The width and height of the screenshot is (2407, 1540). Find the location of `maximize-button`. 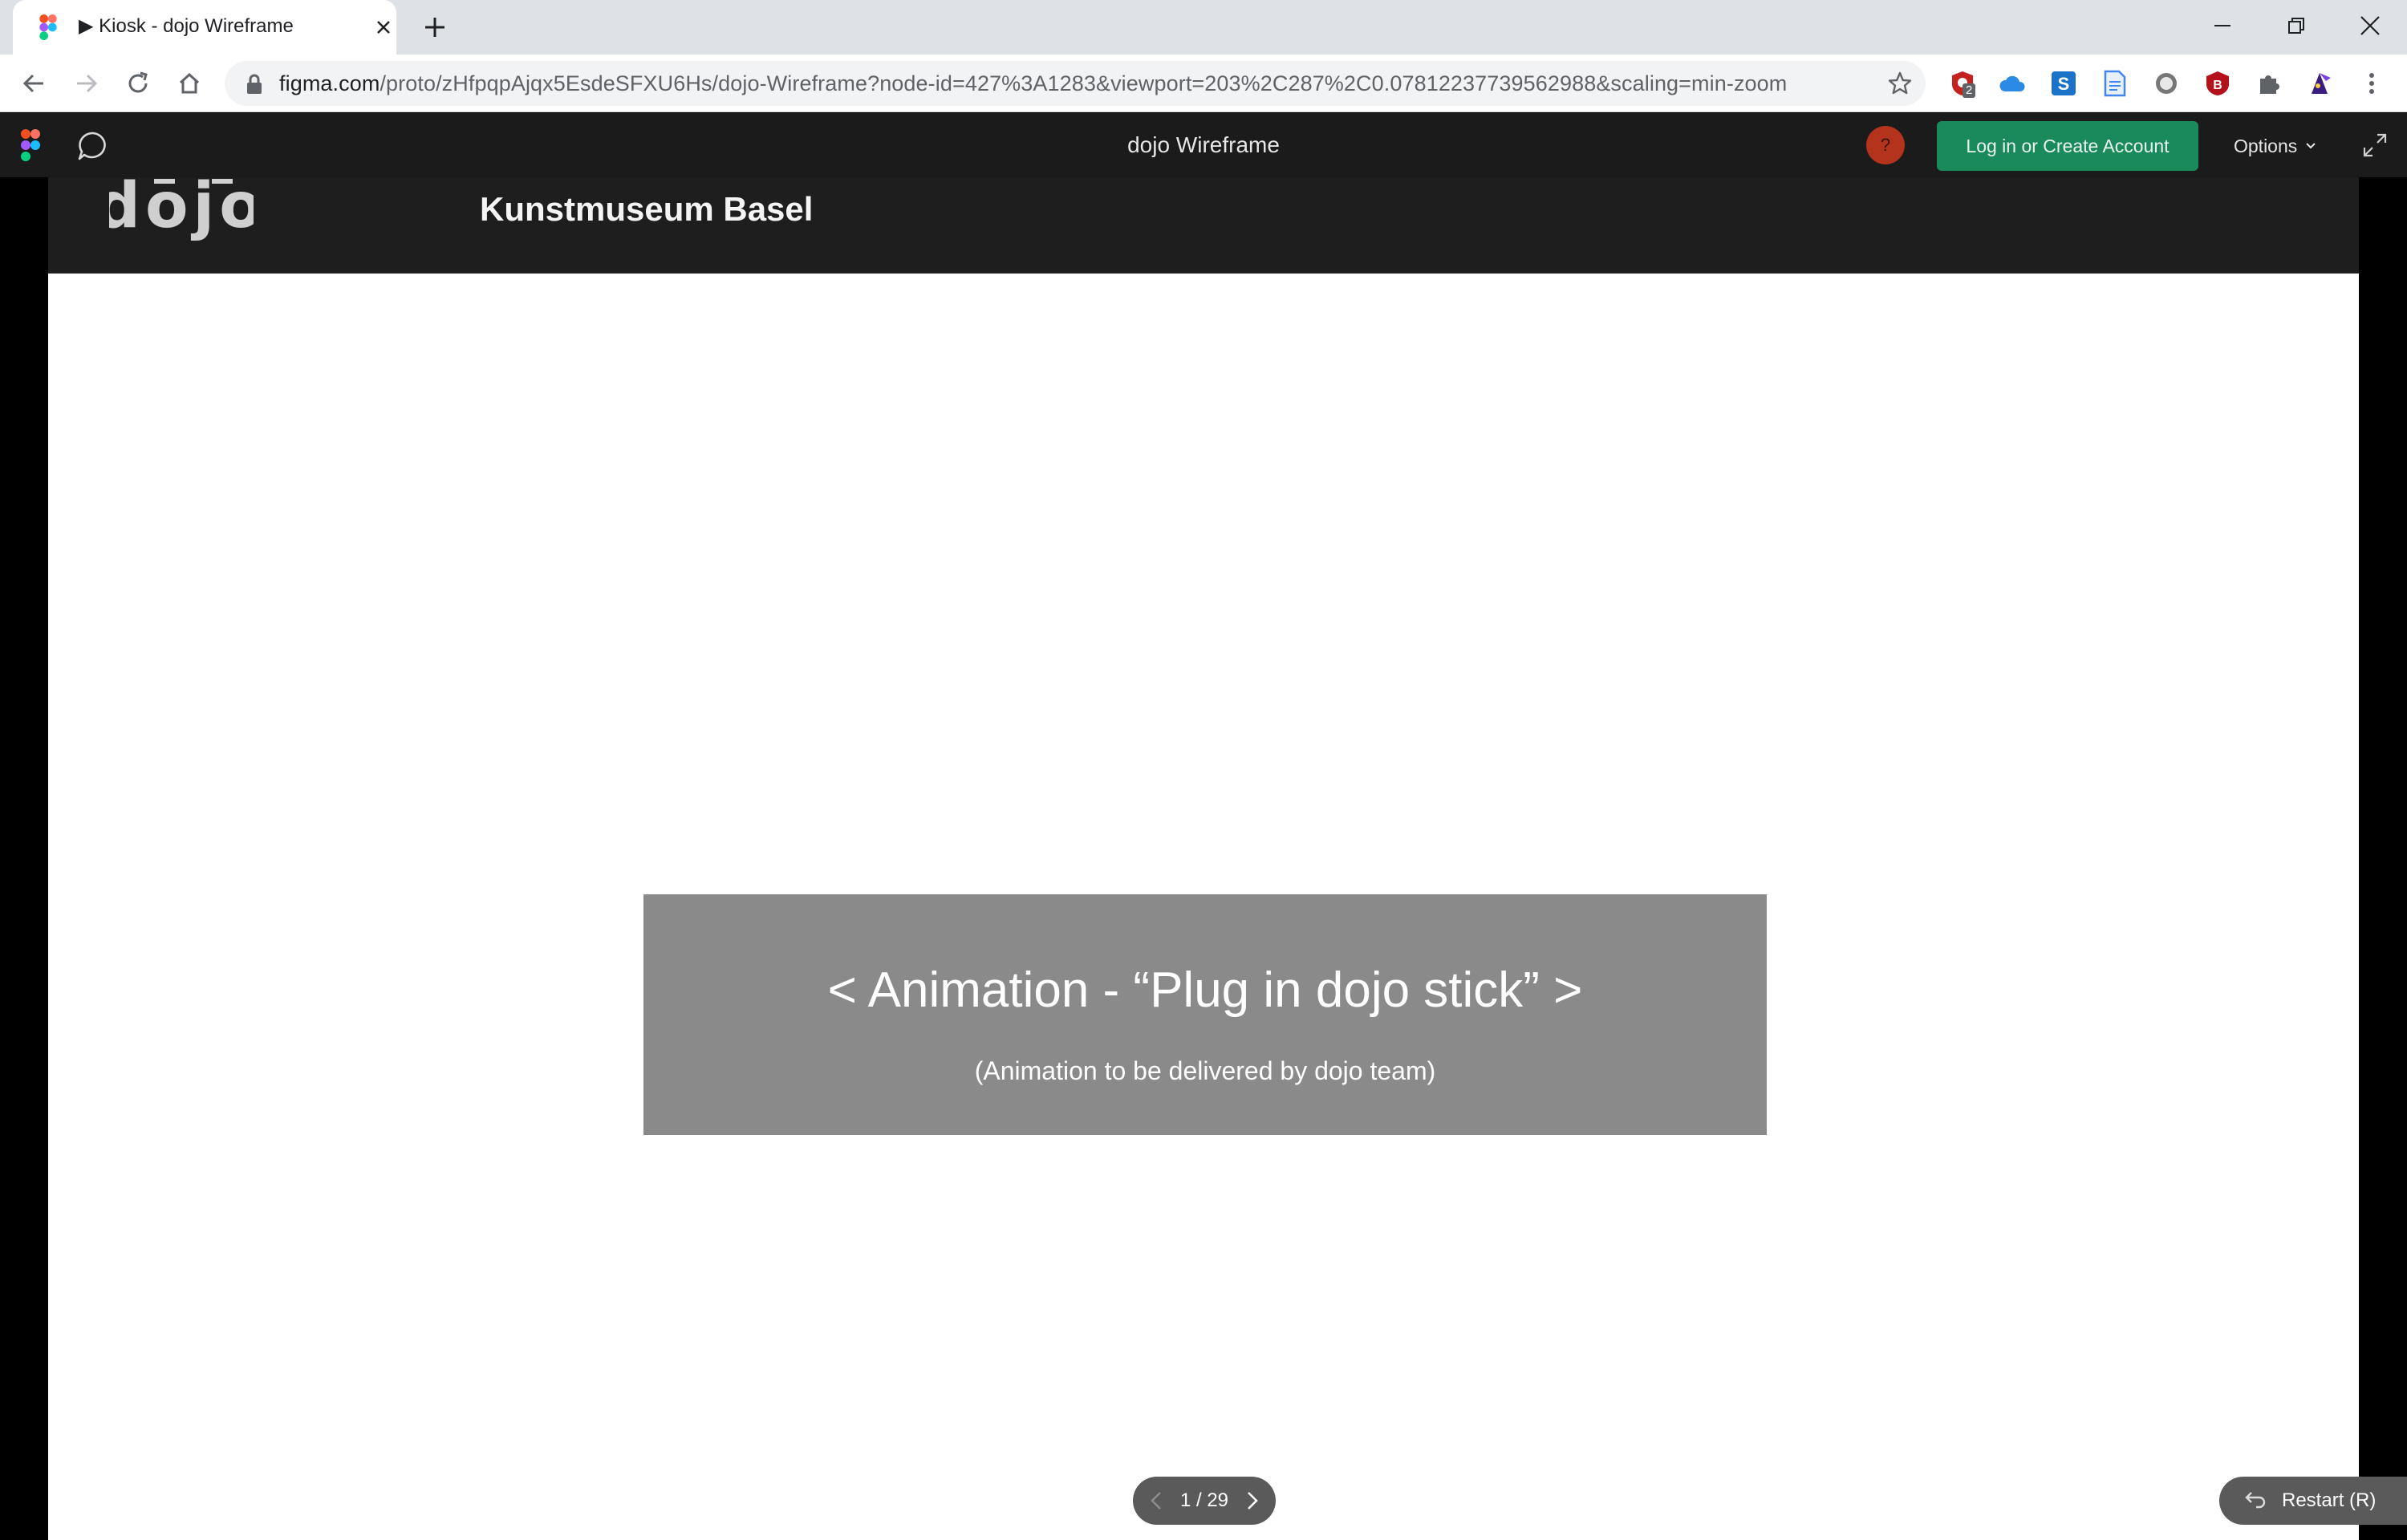

maximize-button is located at coordinates (2296, 25).